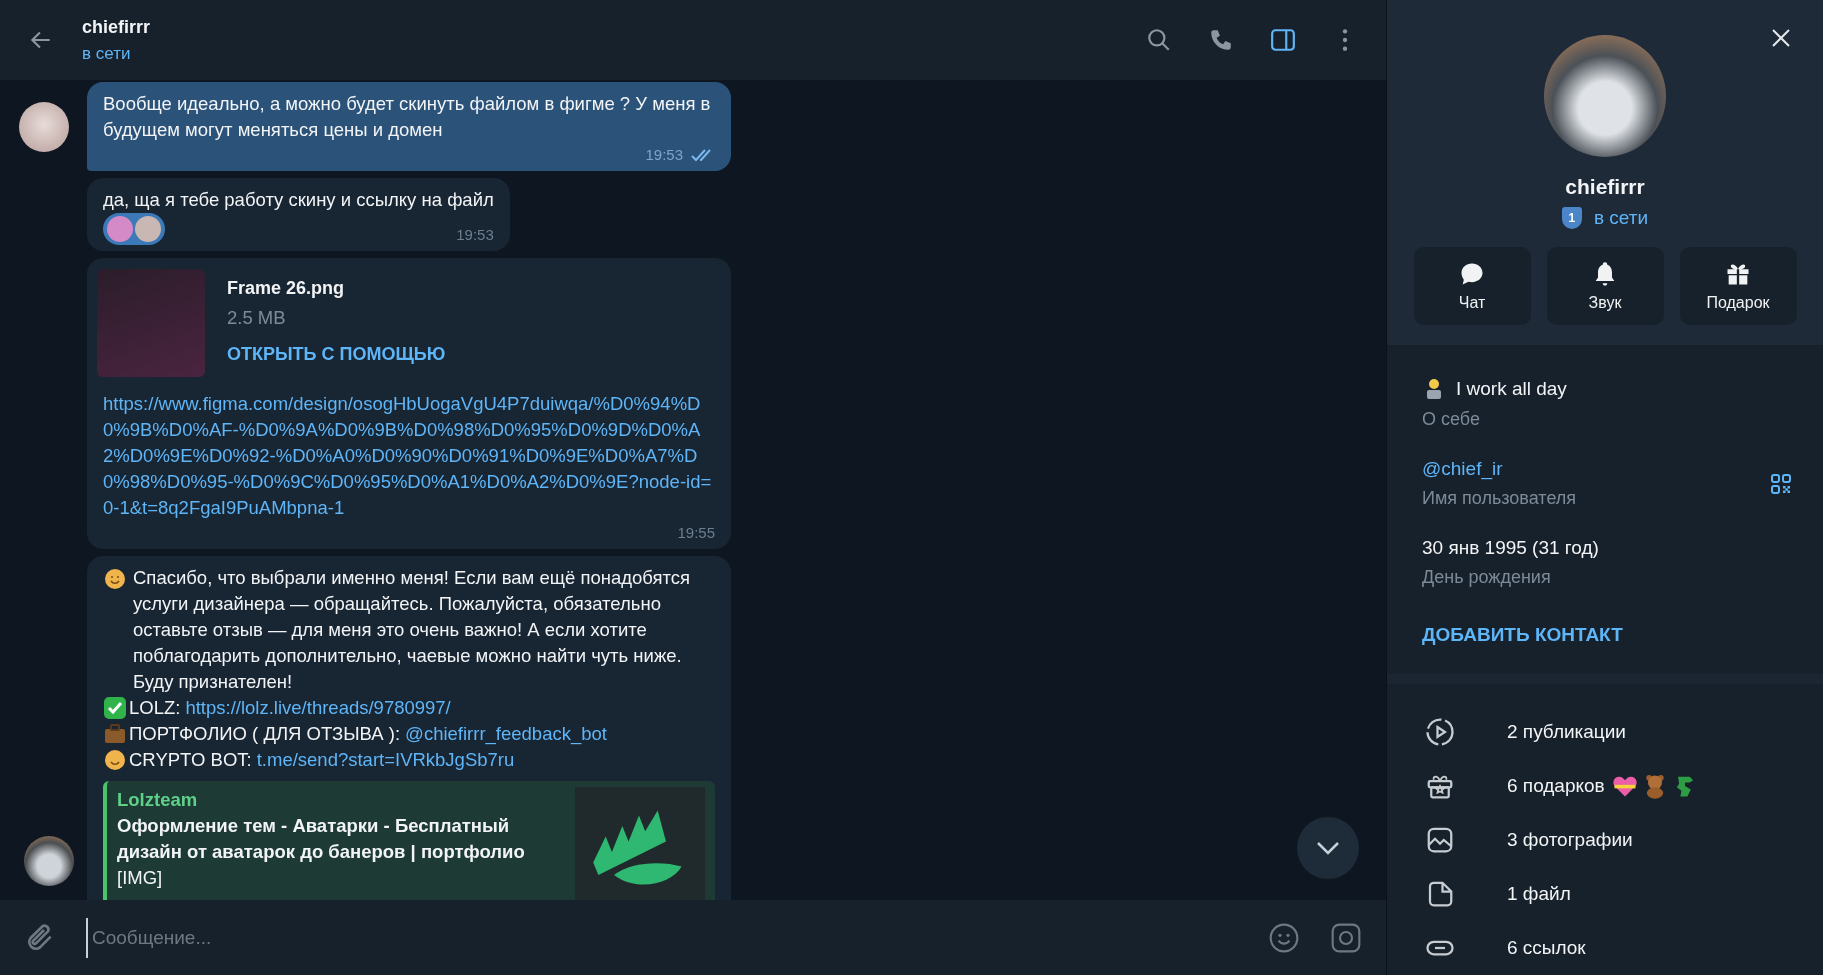 This screenshot has height=975, width=1823. What do you see at coordinates (1500, 498) in the screenshot?
I see `info-label: Имя пользователя` at bounding box center [1500, 498].